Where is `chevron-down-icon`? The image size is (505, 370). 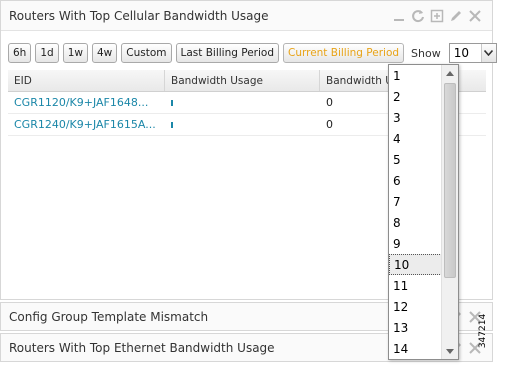 chevron-down-icon is located at coordinates (488, 53).